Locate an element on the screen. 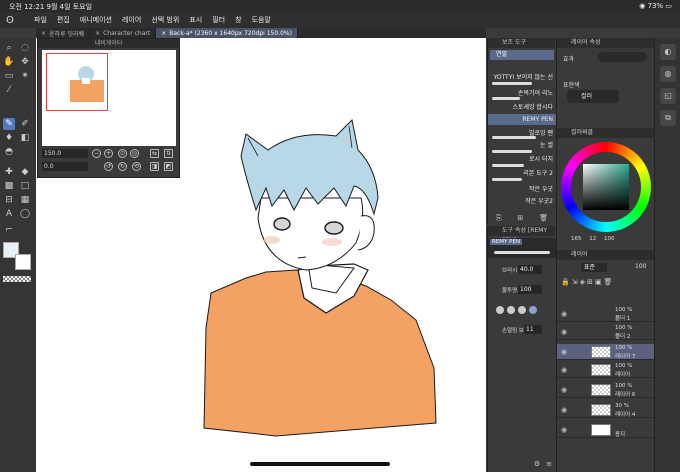  rotate-left-icon: ↺ is located at coordinates (108, 166).